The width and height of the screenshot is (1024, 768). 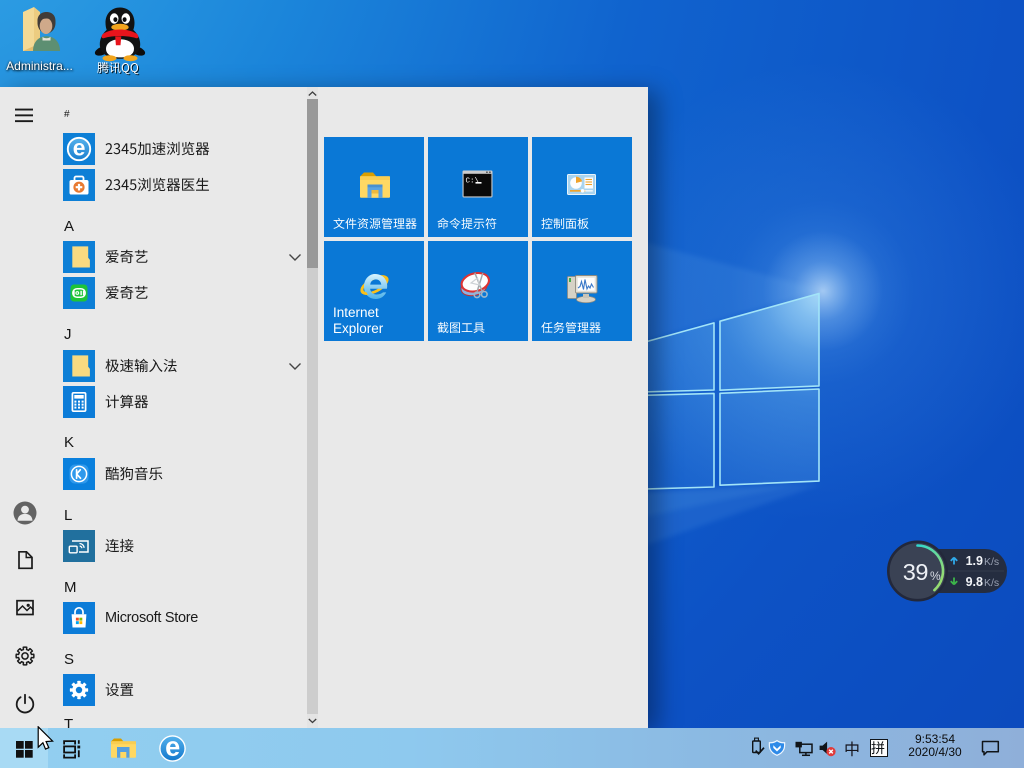 What do you see at coordinates (974, 582) in the screenshot?
I see `svg-text: 9.8` at bounding box center [974, 582].